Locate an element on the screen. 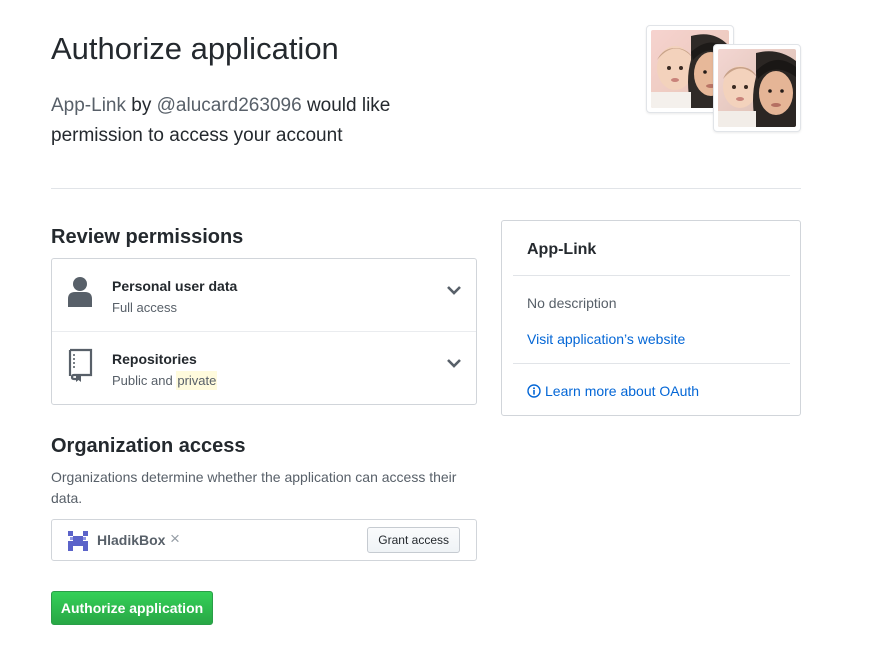 This screenshot has width=873, height=652. permission-subtitle-prefix: Public and is located at coordinates (142, 380).